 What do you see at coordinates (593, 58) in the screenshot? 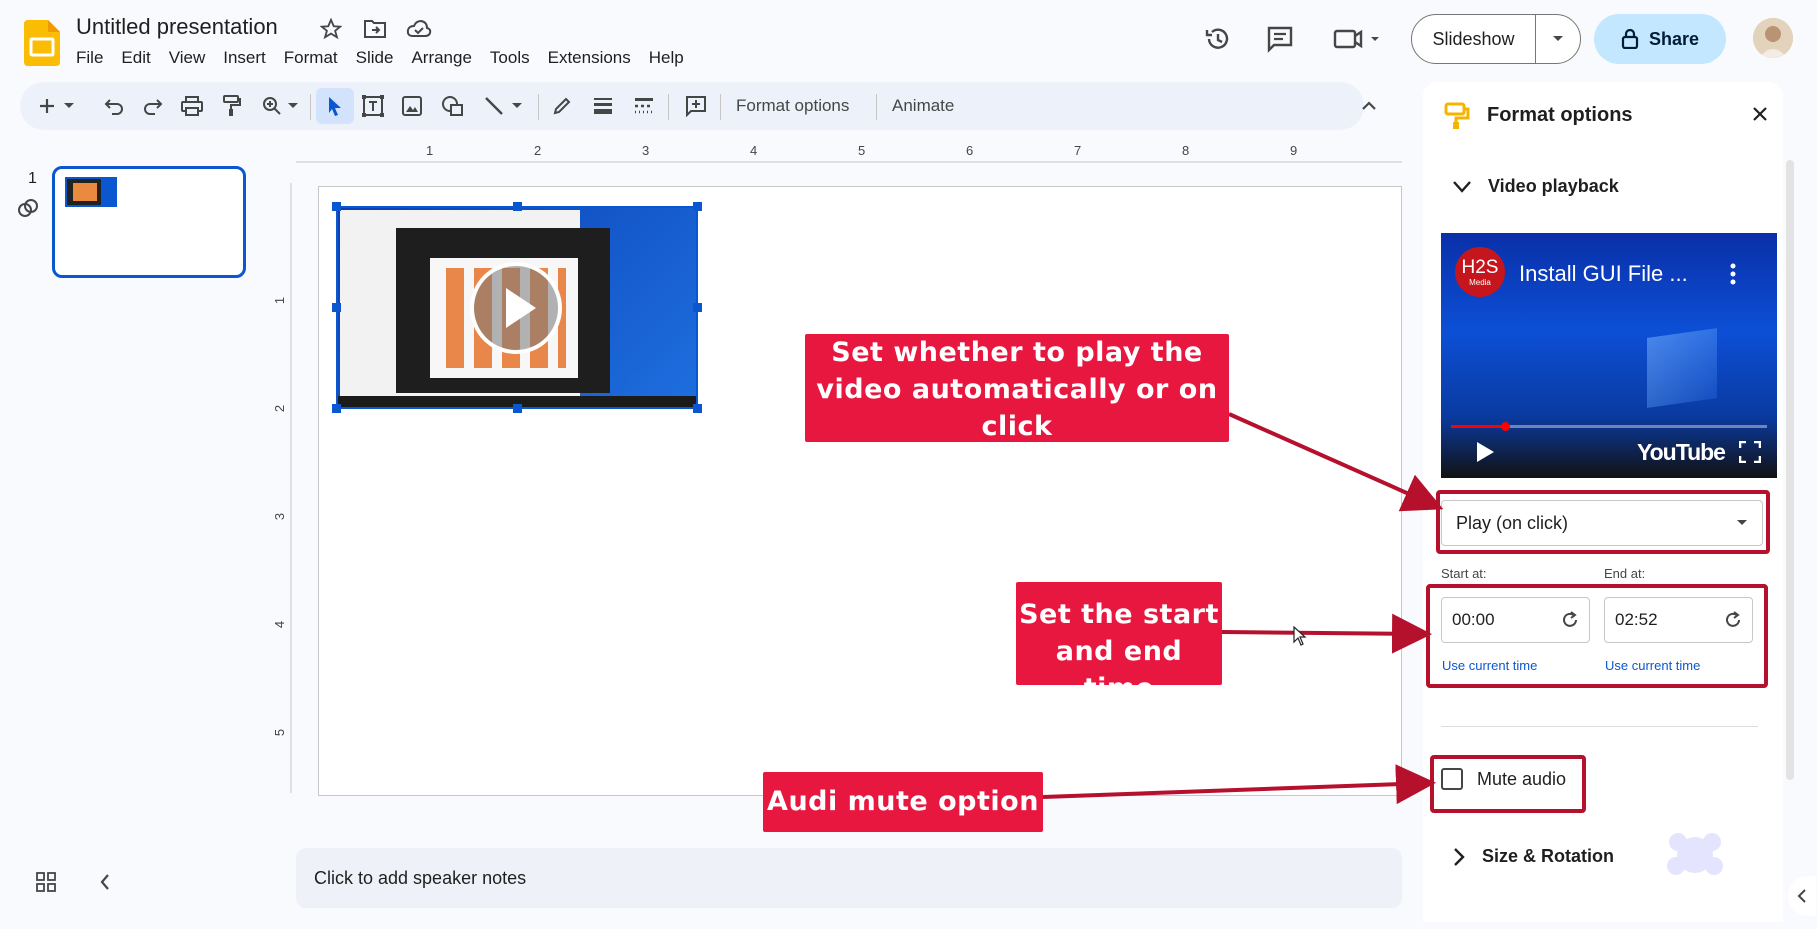
I see `menu-extensions: Extensions` at bounding box center [593, 58].